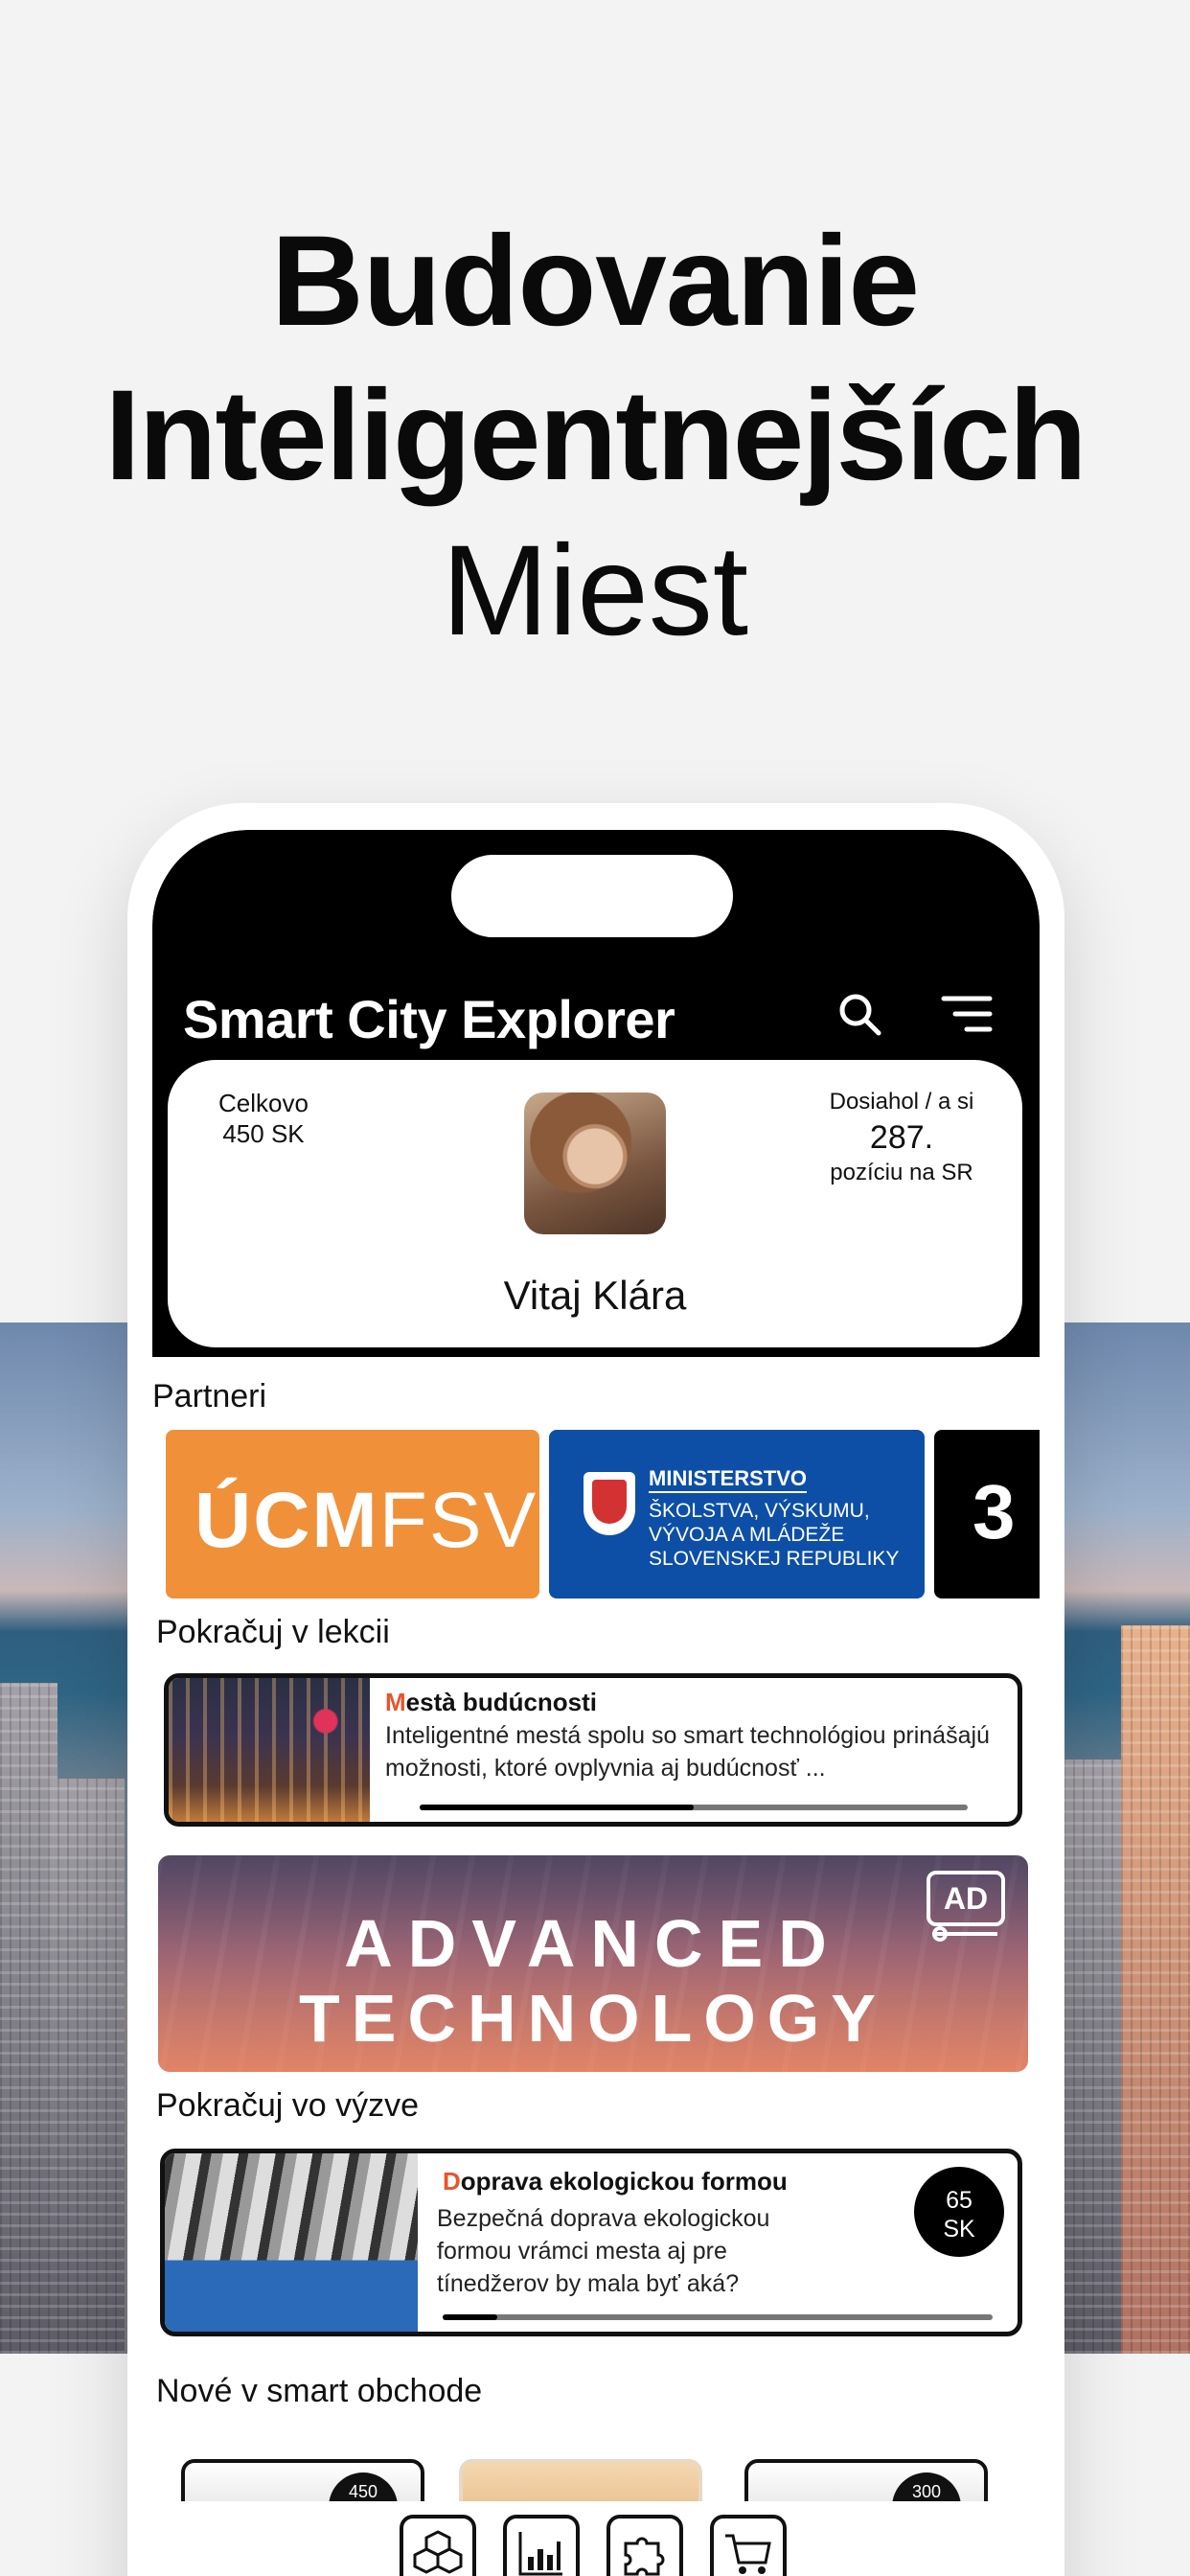 This screenshot has width=1190, height=2576. What do you see at coordinates (270, 1750) in the screenshot?
I see `lesson-image` at bounding box center [270, 1750].